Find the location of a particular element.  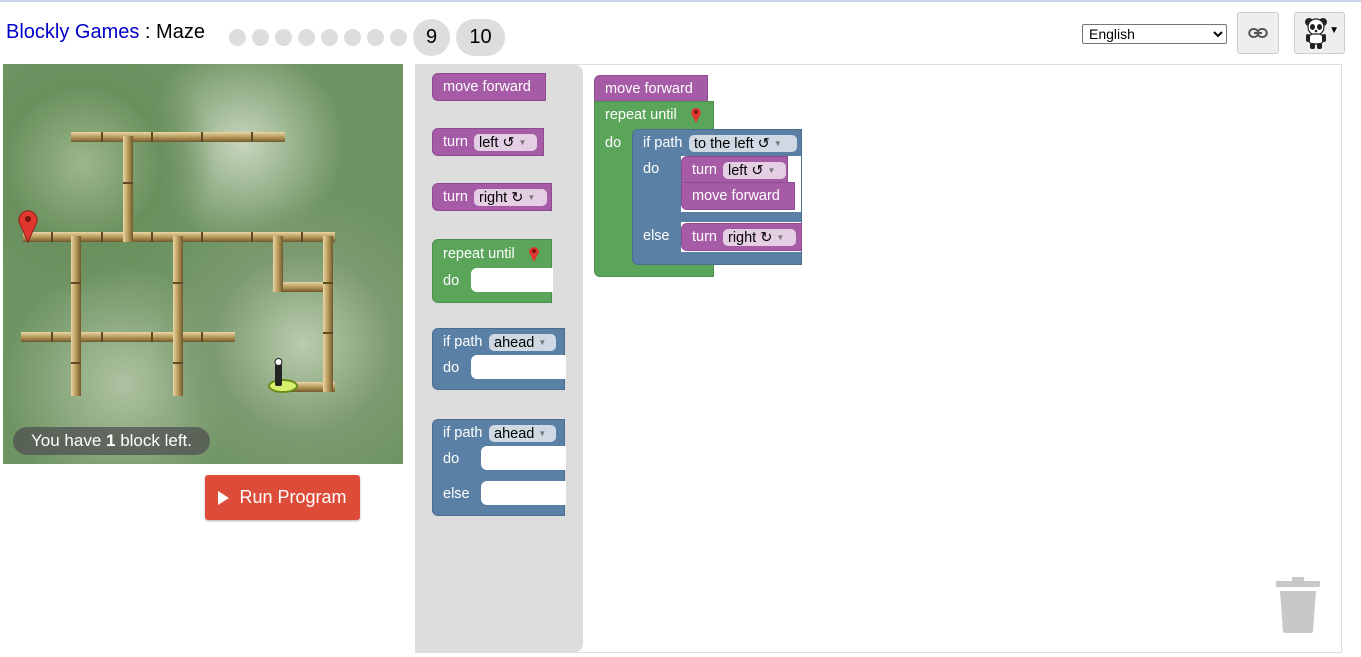

program-turn-left-block: turn left ↺ ▼ is located at coordinates (734, 170).